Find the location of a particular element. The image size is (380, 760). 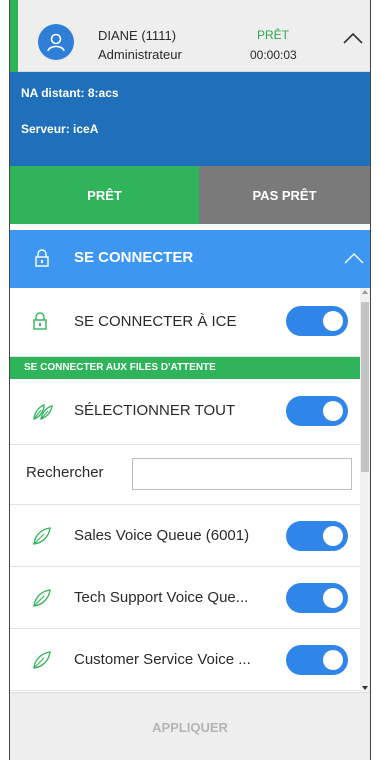

status-indicator-strip is located at coordinates (14, 36).